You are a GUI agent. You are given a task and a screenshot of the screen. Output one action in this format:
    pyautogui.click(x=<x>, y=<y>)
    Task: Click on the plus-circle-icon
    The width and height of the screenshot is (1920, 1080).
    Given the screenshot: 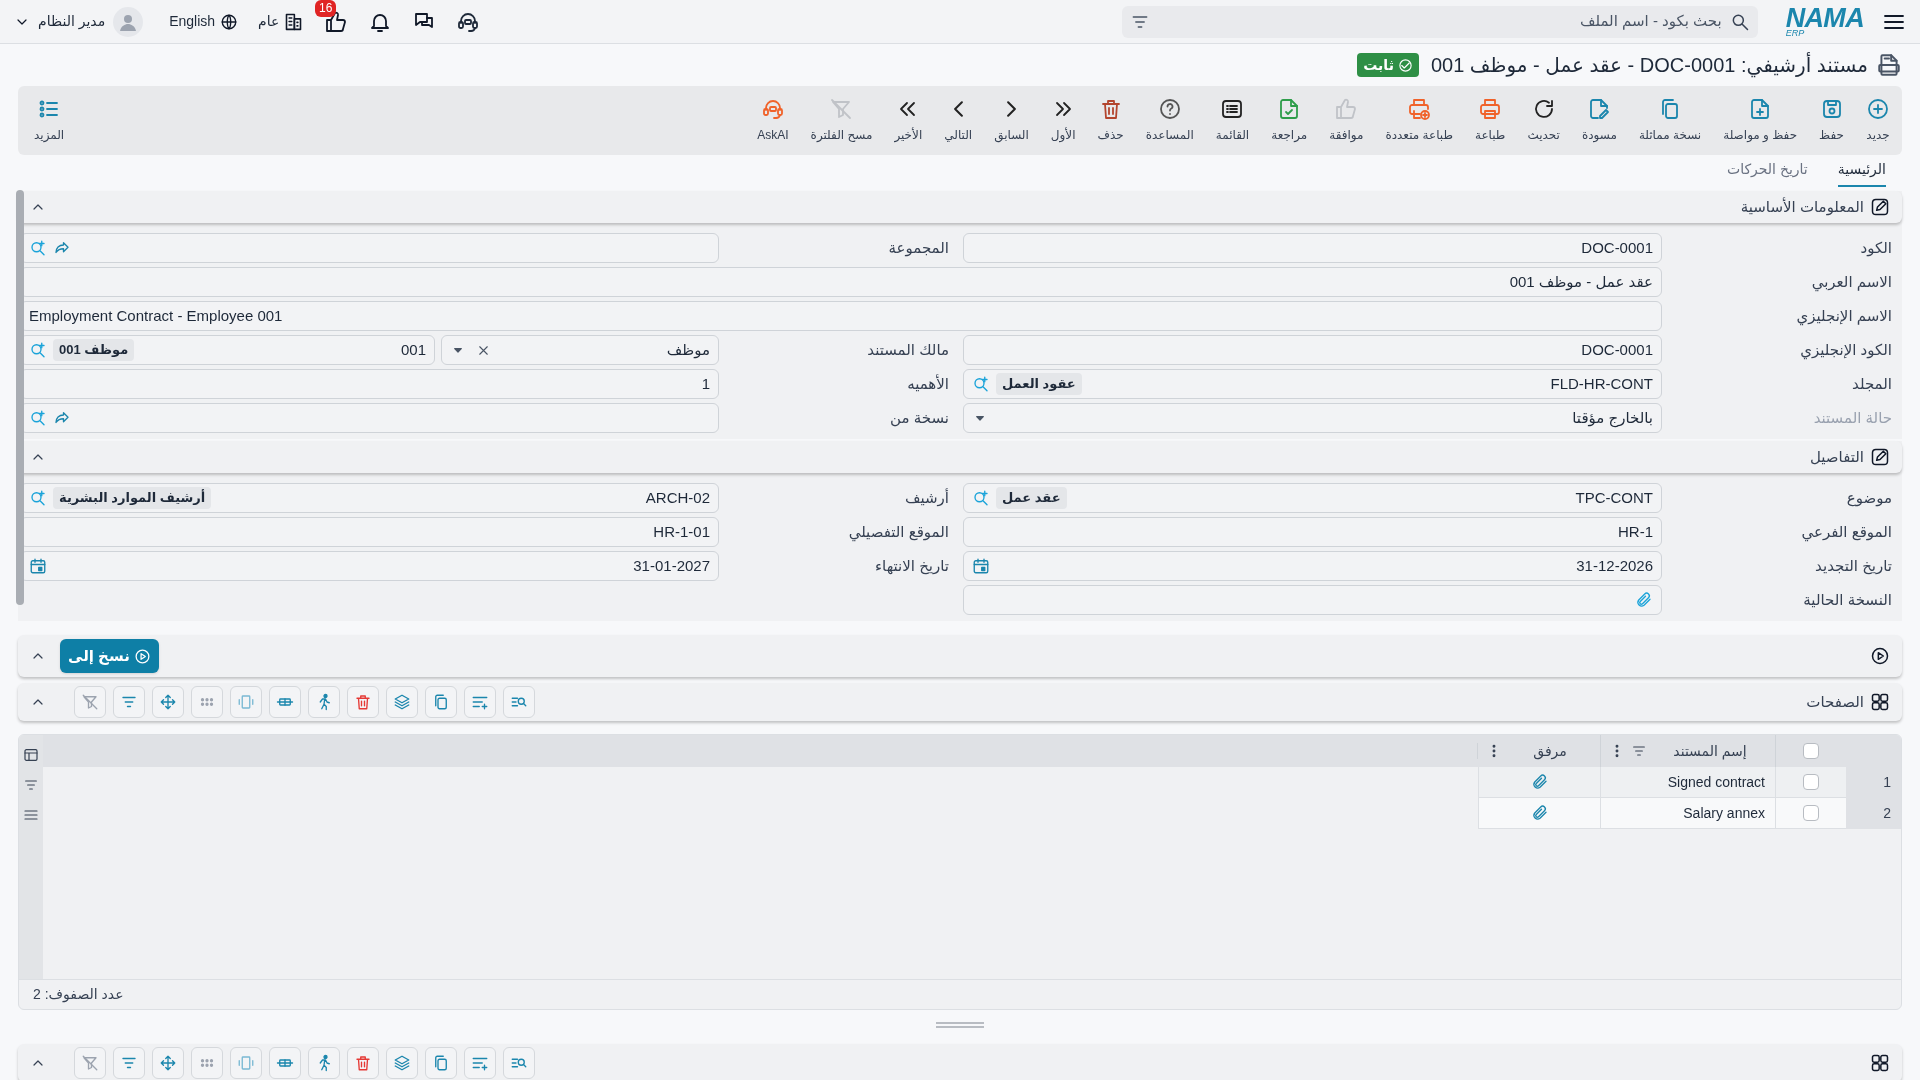 What is the action you would take?
    pyautogui.click(x=1878, y=109)
    